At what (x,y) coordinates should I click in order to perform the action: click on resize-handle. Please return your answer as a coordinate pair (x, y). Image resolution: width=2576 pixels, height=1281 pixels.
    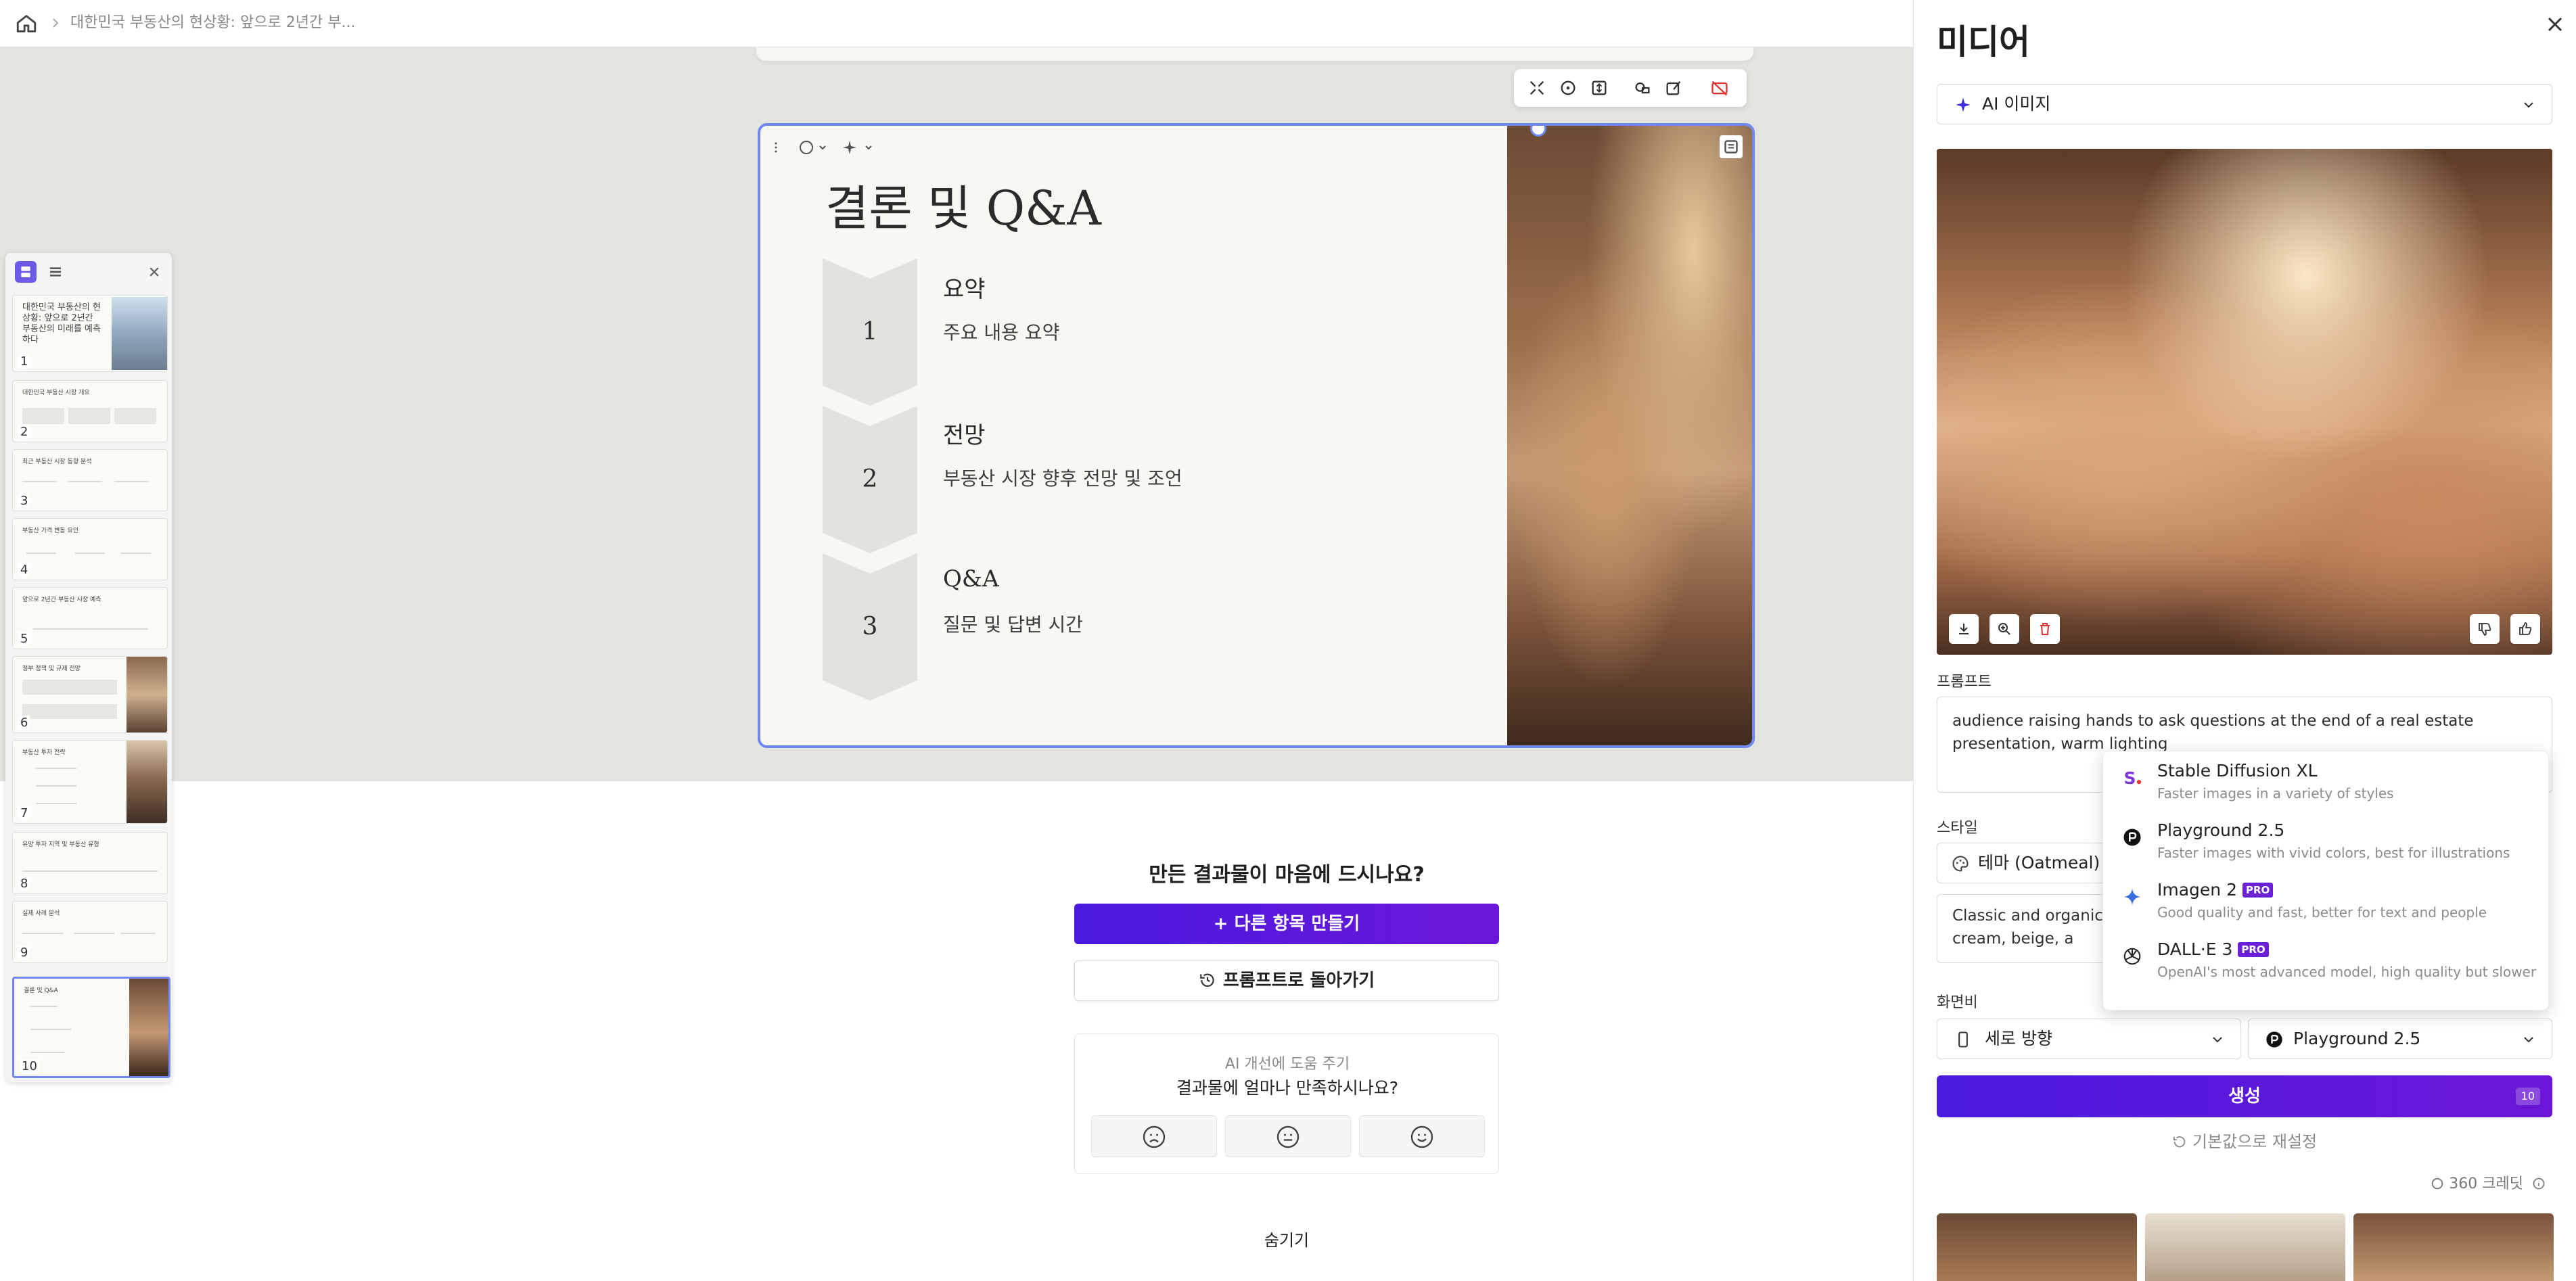
    Looking at the image, I should click on (1538, 131).